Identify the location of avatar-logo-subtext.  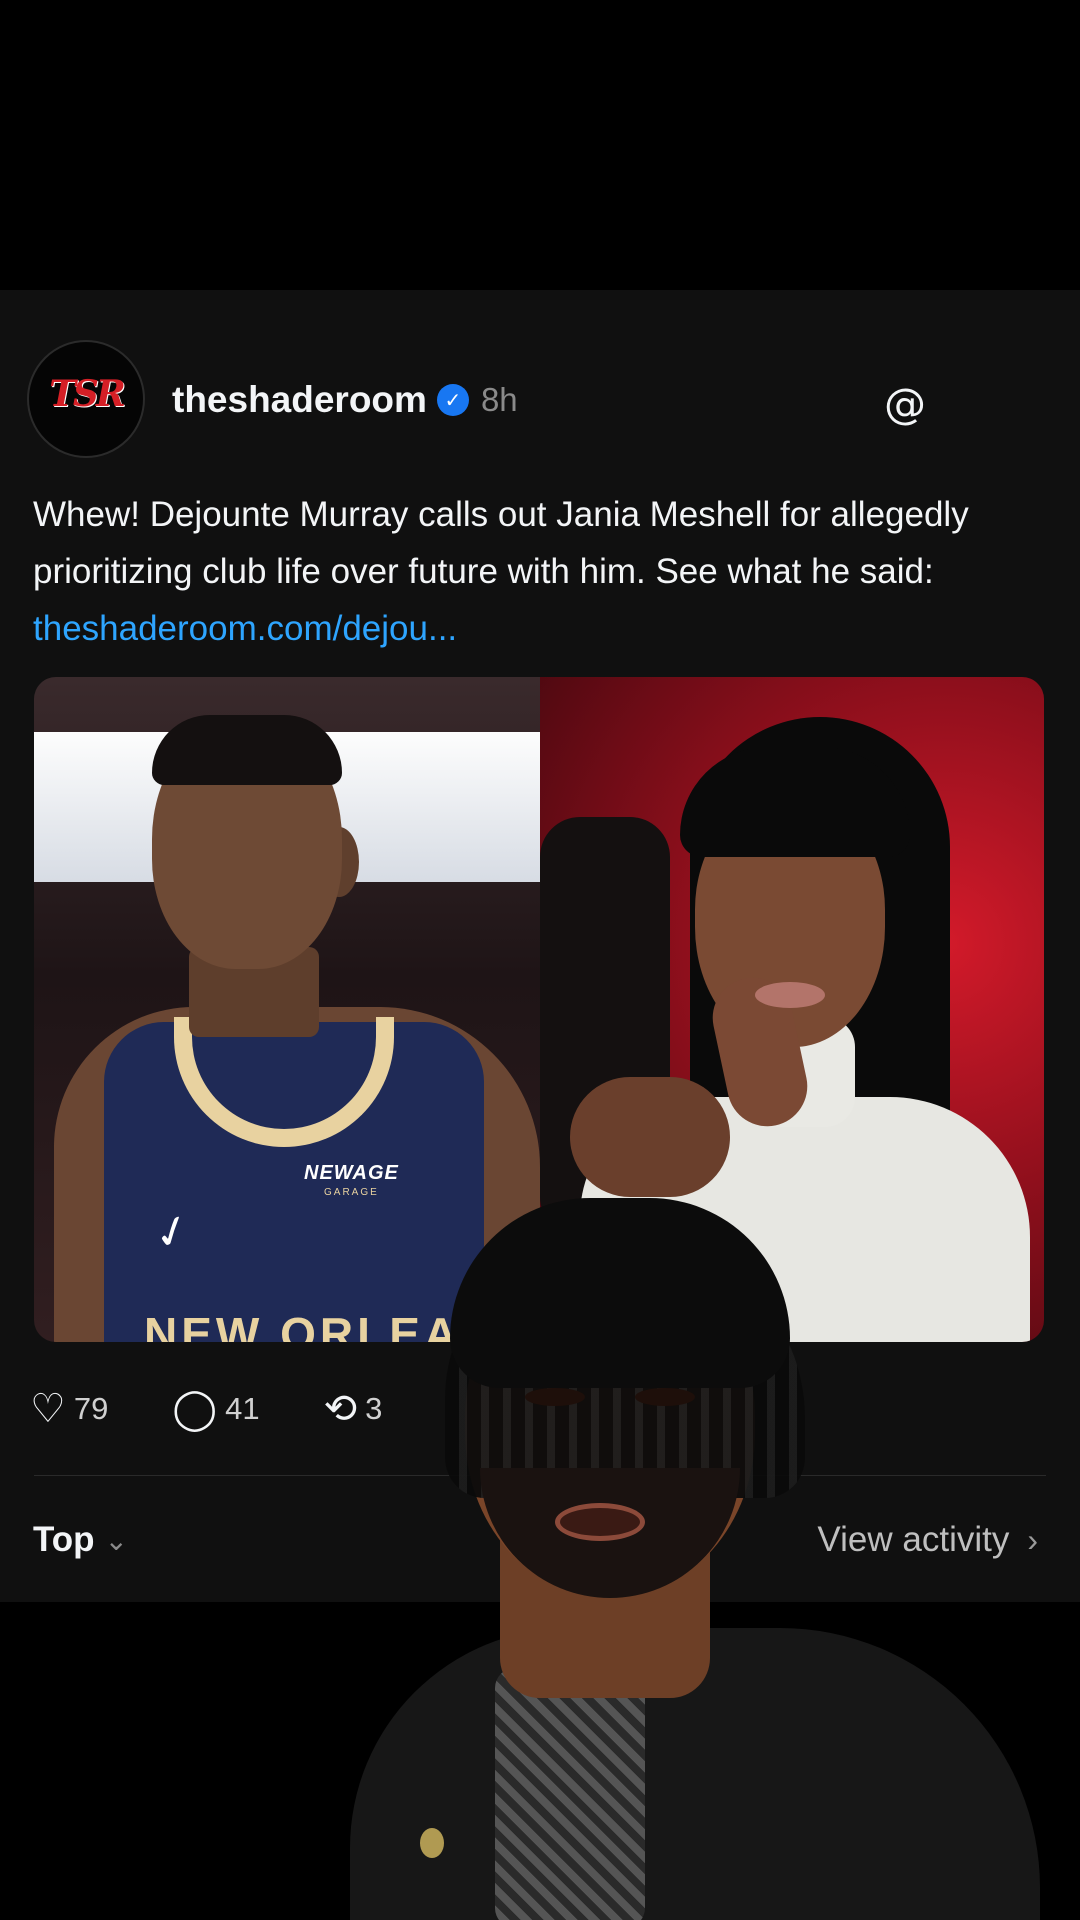
(86, 419).